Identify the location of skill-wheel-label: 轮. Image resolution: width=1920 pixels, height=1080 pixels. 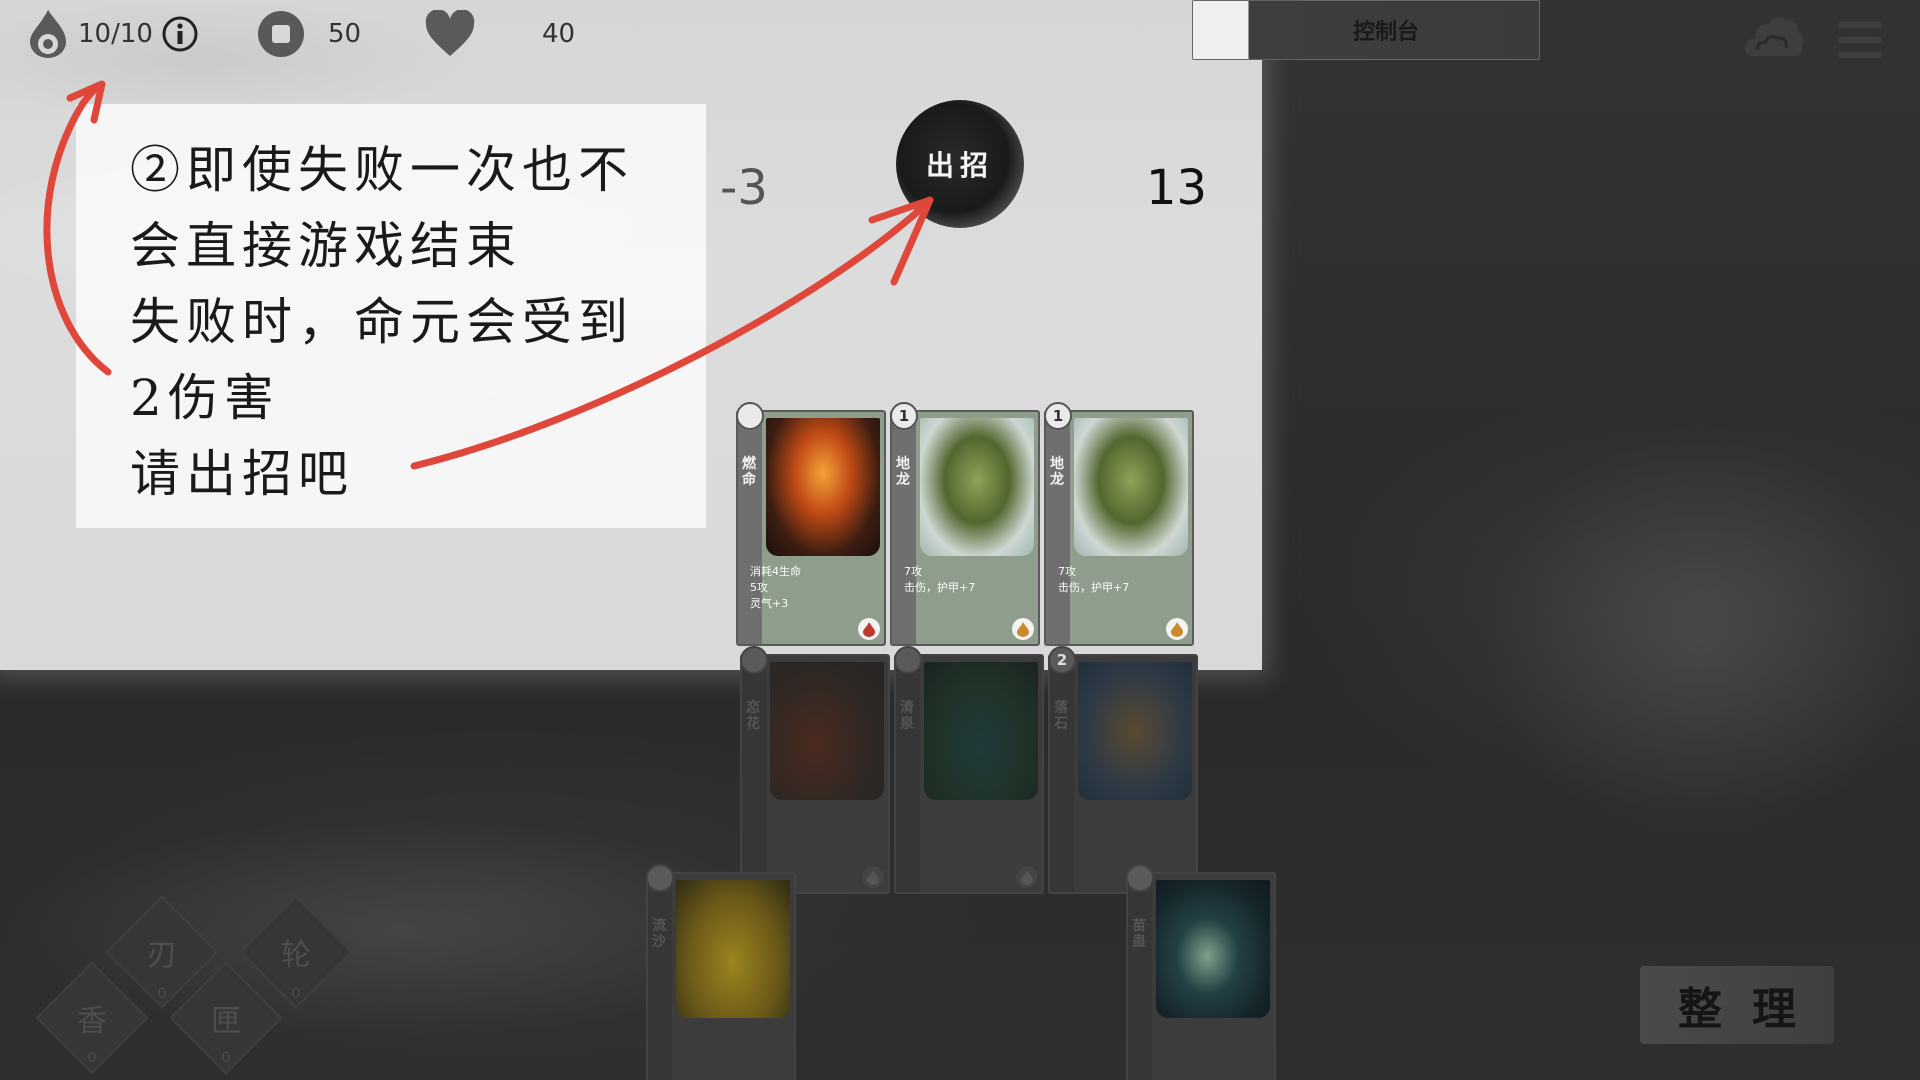
(296, 955).